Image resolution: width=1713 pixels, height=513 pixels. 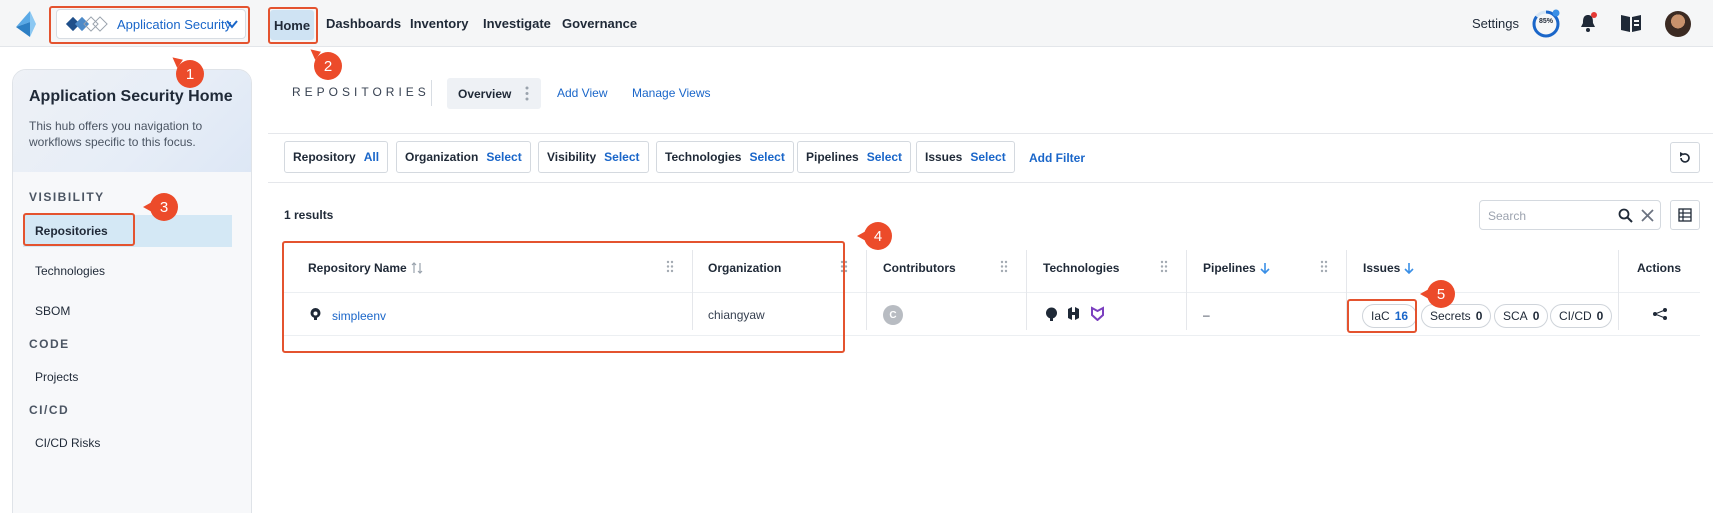 I want to click on results-count: 1 results, so click(x=309, y=215).